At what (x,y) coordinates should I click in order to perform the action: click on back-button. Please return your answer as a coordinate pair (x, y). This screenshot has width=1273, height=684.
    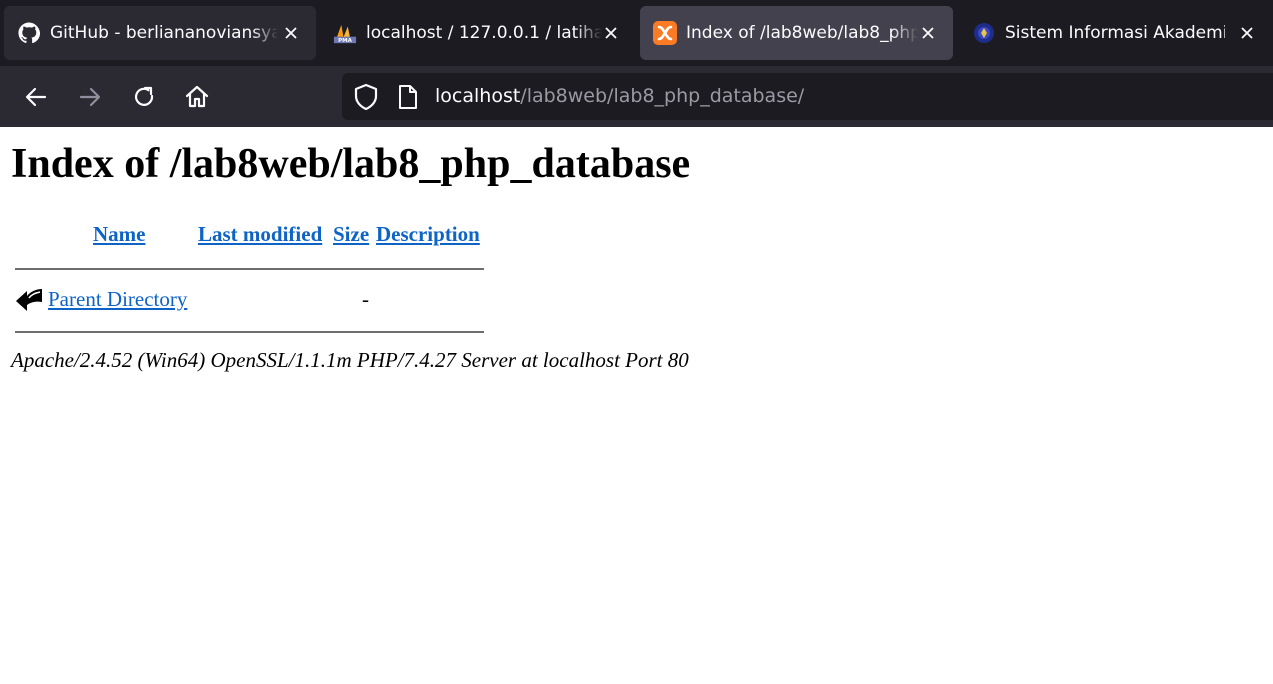
    Looking at the image, I should click on (36, 97).